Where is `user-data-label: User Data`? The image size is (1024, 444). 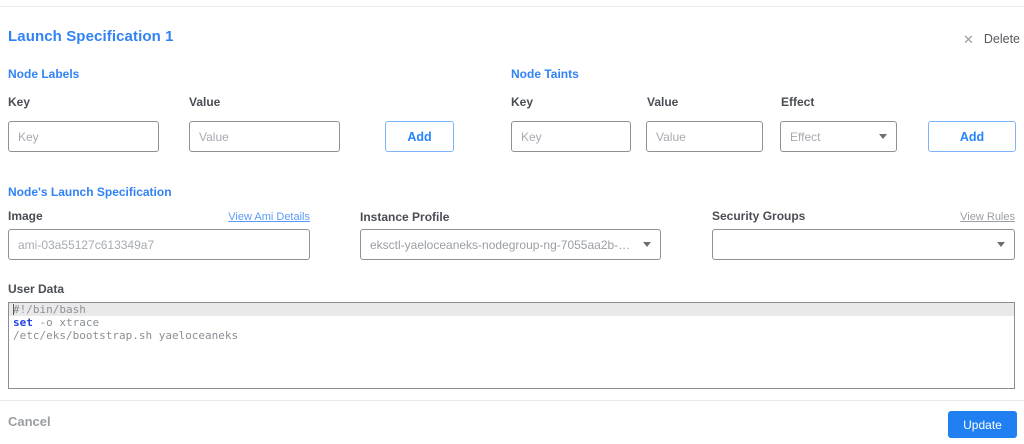 user-data-label: User Data is located at coordinates (36, 289).